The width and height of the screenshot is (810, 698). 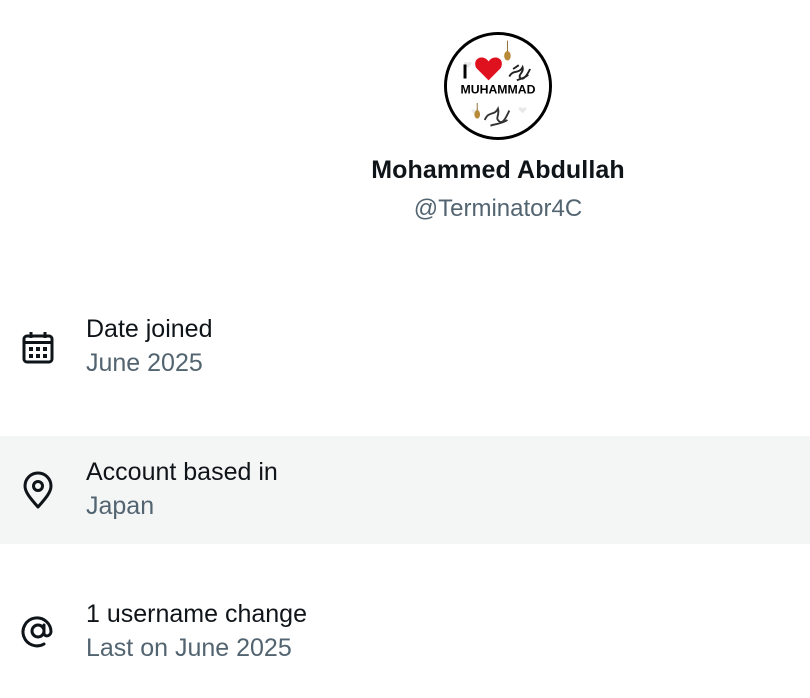 What do you see at coordinates (189, 648) in the screenshot?
I see `about-item-value: Last on June 2025` at bounding box center [189, 648].